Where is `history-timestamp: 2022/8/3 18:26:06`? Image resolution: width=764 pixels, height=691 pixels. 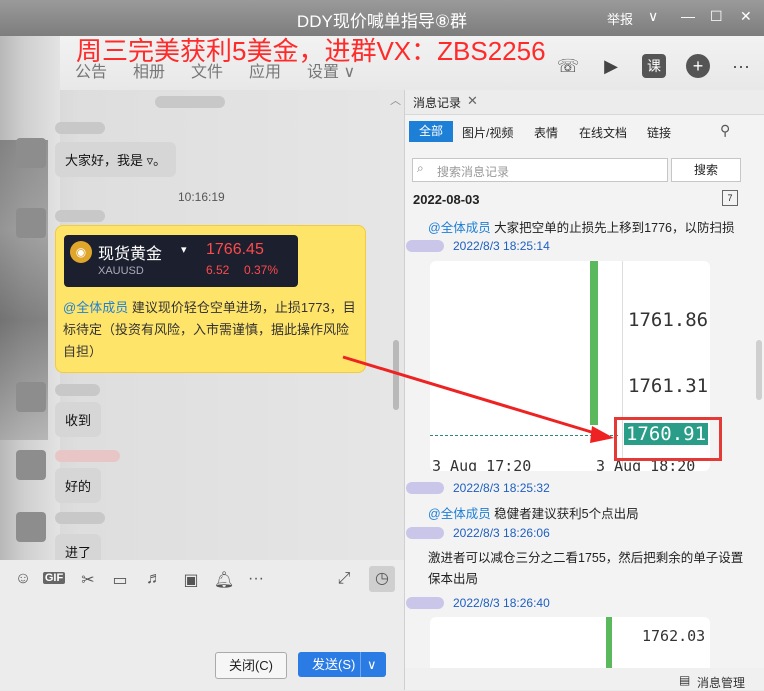
history-timestamp: 2022/8/3 18:26:06 is located at coordinates (501, 533).